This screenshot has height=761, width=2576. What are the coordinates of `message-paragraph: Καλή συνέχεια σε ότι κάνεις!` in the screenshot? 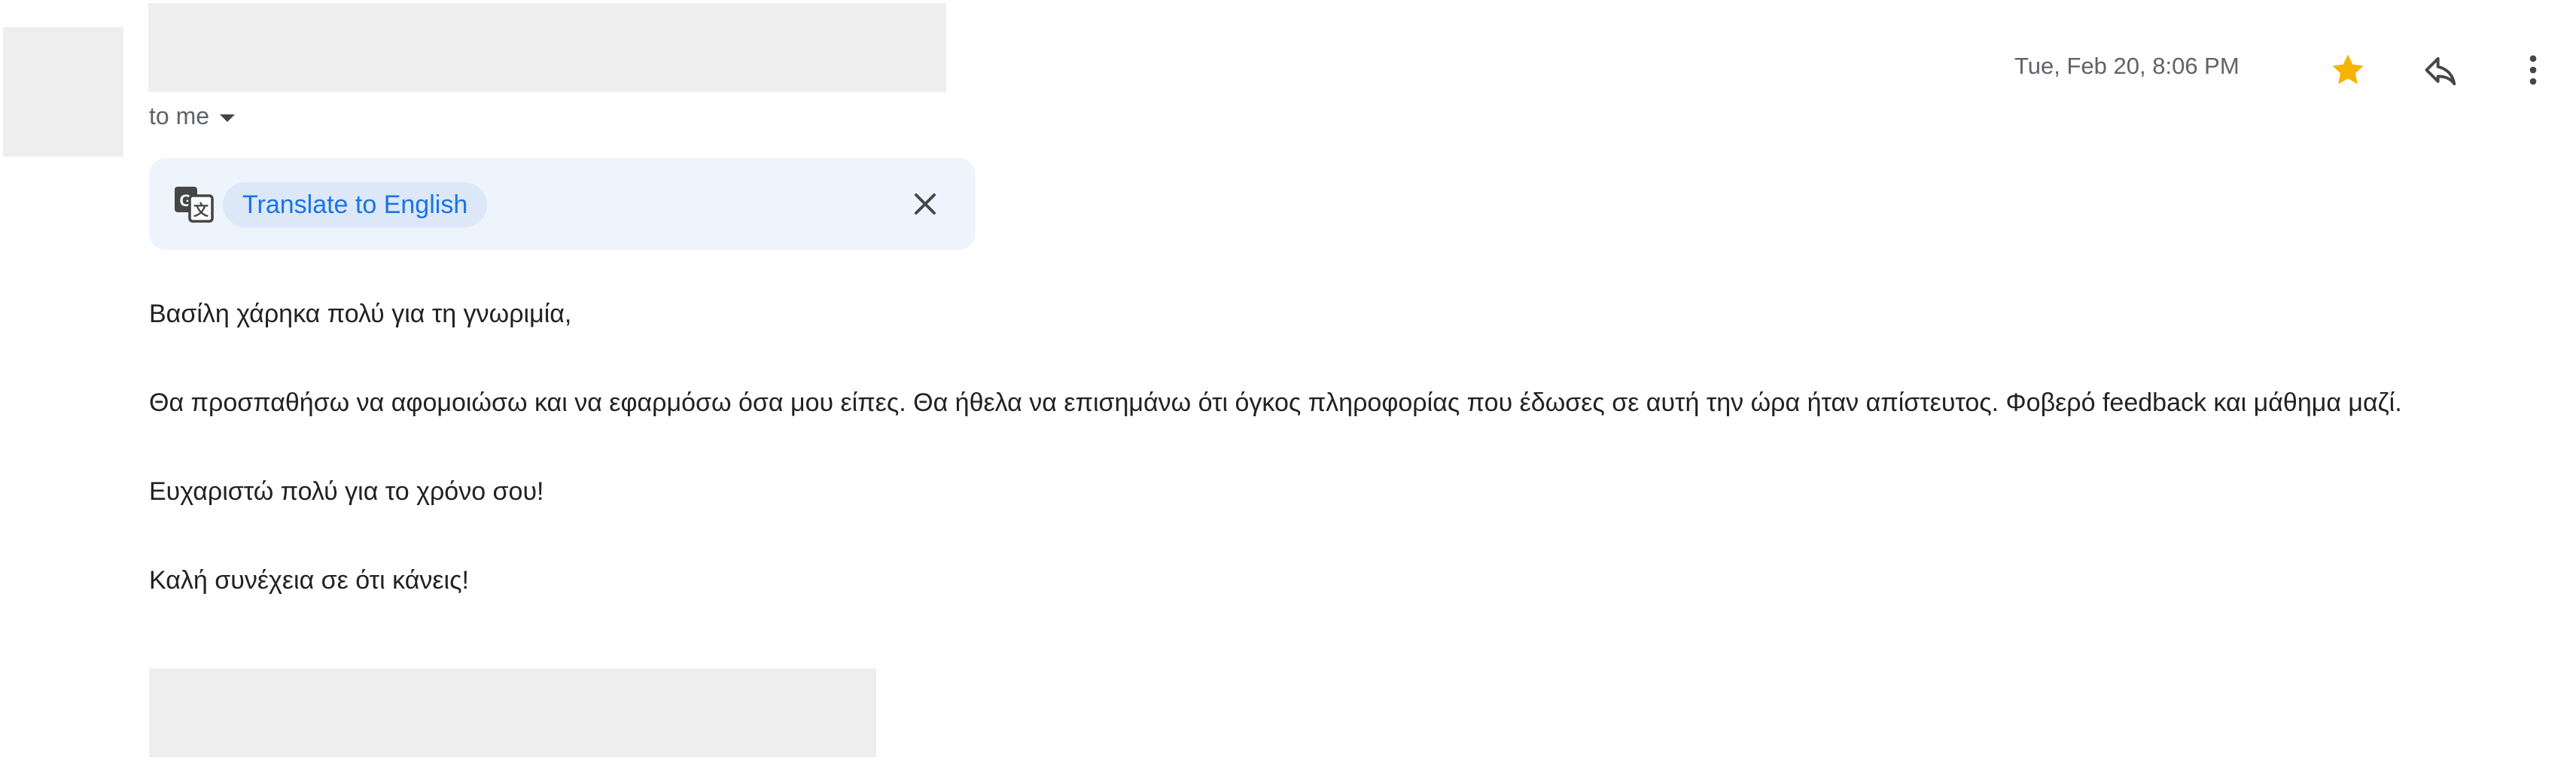 It's located at (309, 580).